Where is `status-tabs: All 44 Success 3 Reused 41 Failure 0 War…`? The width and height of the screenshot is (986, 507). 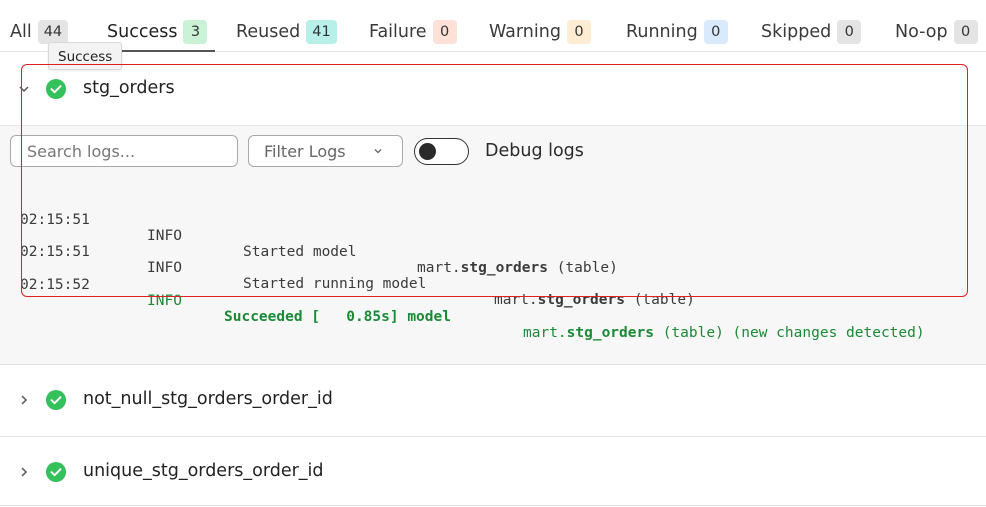 status-tabs: All 44 Success 3 Reused 41 Failure 0 War… is located at coordinates (493, 26).